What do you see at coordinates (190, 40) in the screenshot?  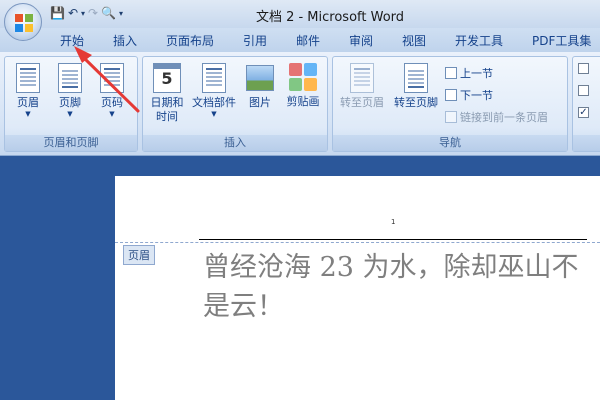 I see `tab-page-layout: 页面布局` at bounding box center [190, 40].